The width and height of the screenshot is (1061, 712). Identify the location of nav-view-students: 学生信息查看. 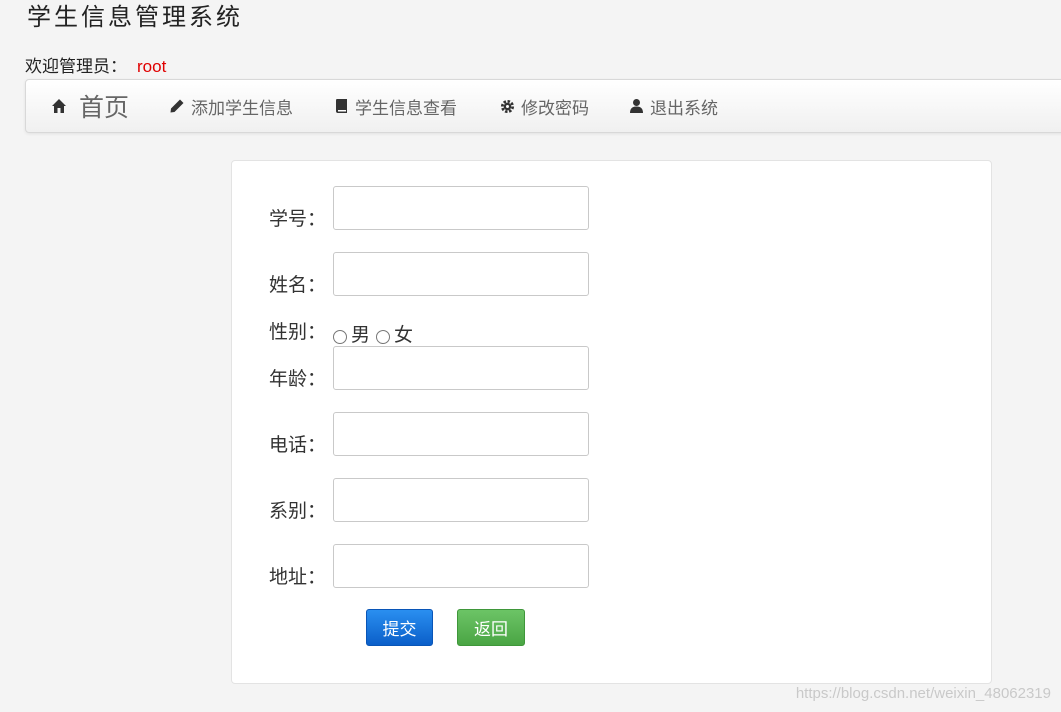
(396, 106).